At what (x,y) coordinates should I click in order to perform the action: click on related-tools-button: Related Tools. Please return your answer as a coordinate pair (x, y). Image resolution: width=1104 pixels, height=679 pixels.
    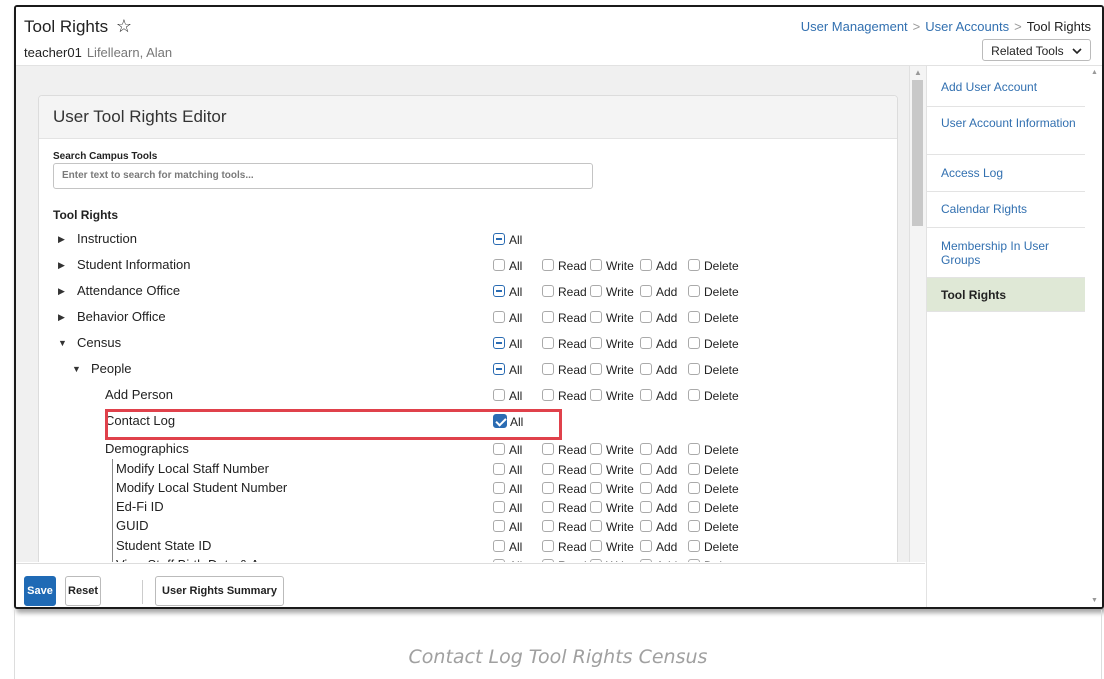
    Looking at the image, I should click on (1036, 50).